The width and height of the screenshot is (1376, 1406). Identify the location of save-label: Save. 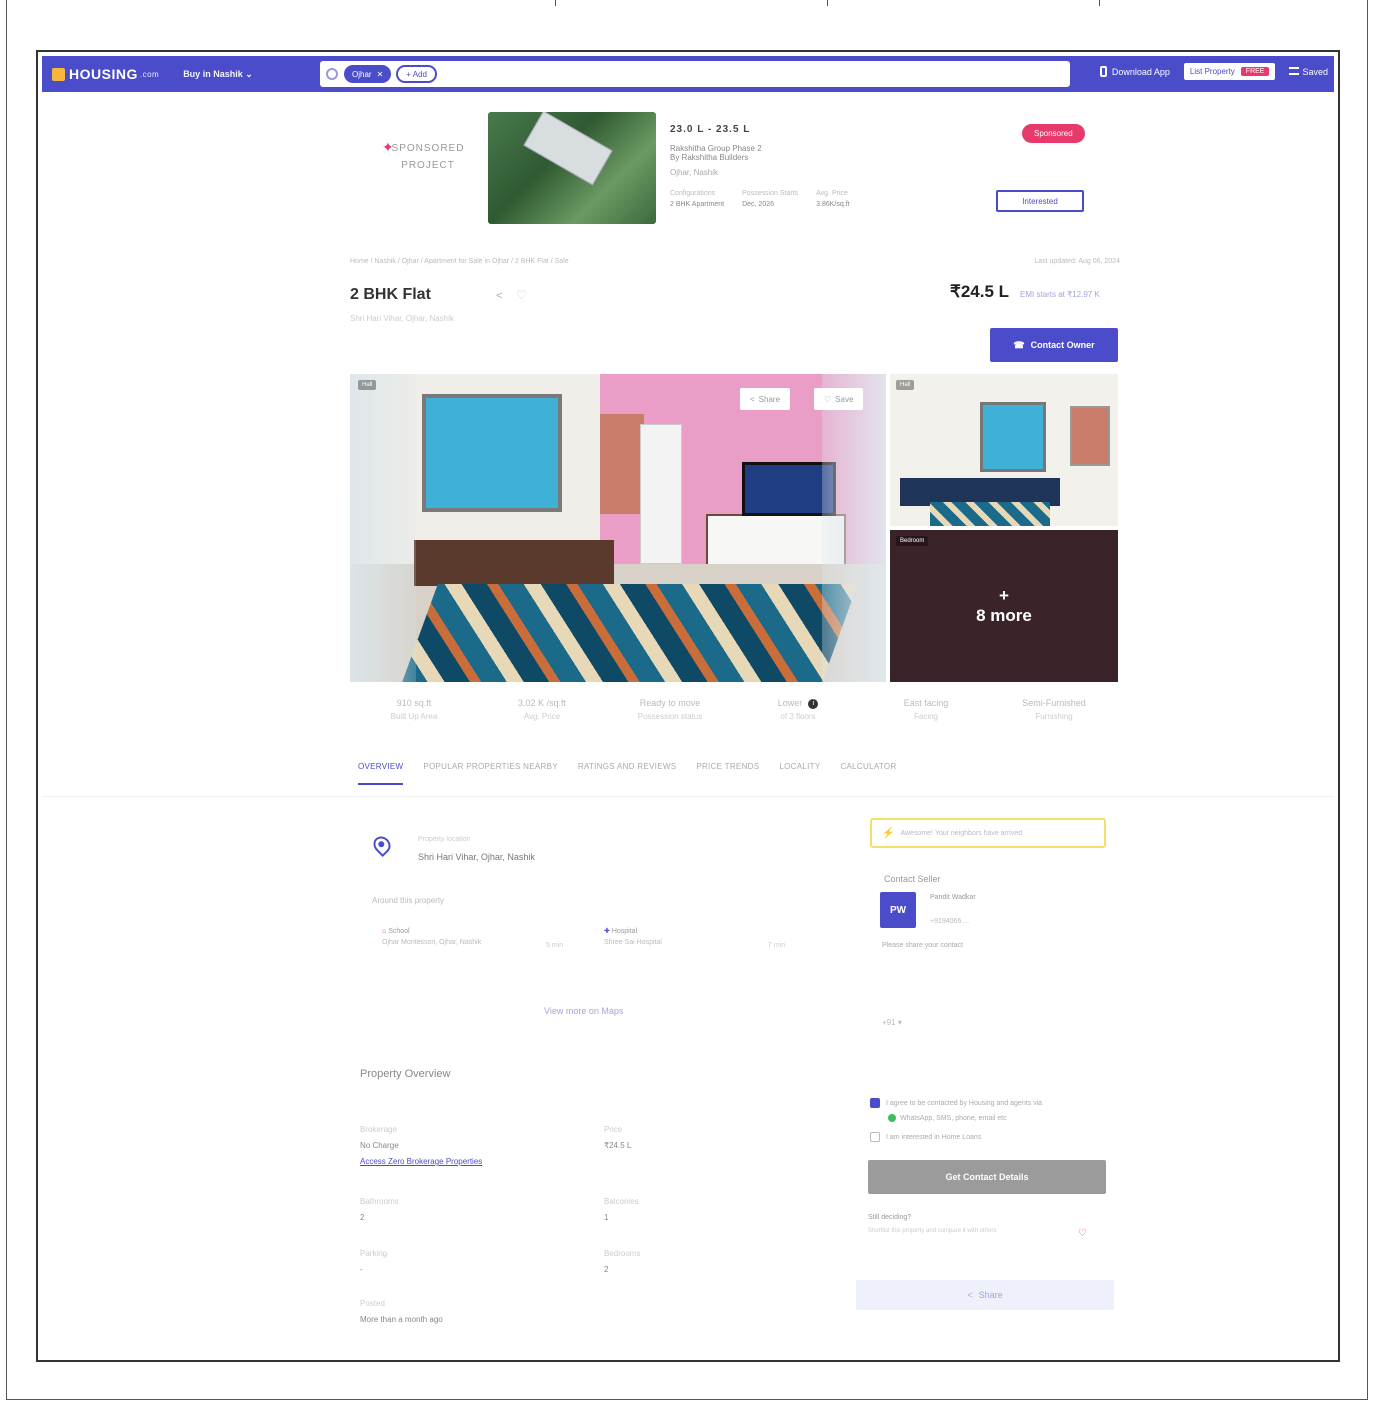
(844, 399).